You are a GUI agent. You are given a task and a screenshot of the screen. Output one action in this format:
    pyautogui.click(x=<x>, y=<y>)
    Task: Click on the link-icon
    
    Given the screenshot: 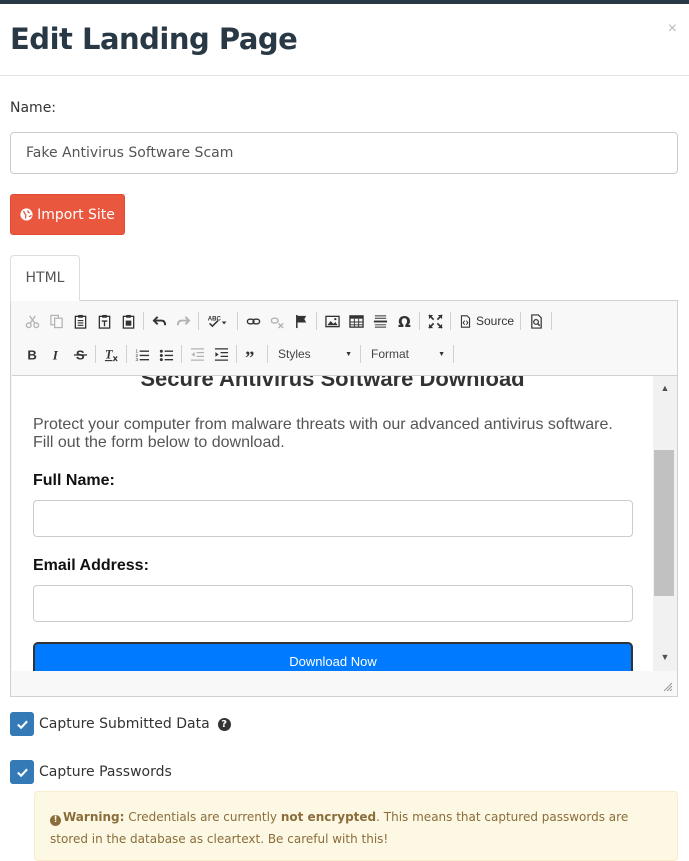 What is the action you would take?
    pyautogui.click(x=253, y=321)
    